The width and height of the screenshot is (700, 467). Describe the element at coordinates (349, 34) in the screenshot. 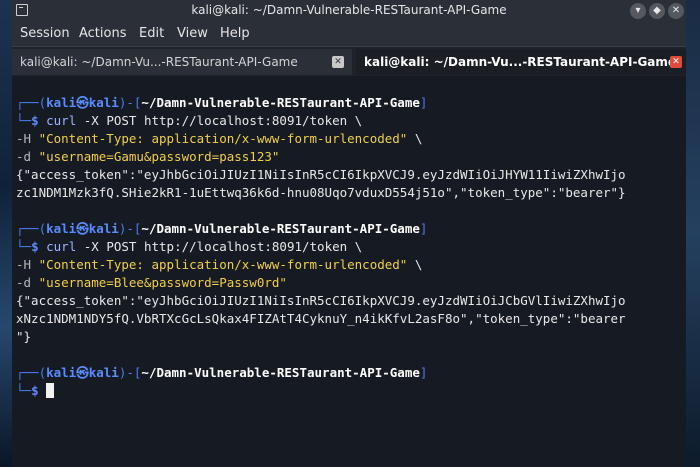

I see `menu-bar: Session Actions Edit View Help` at that location.